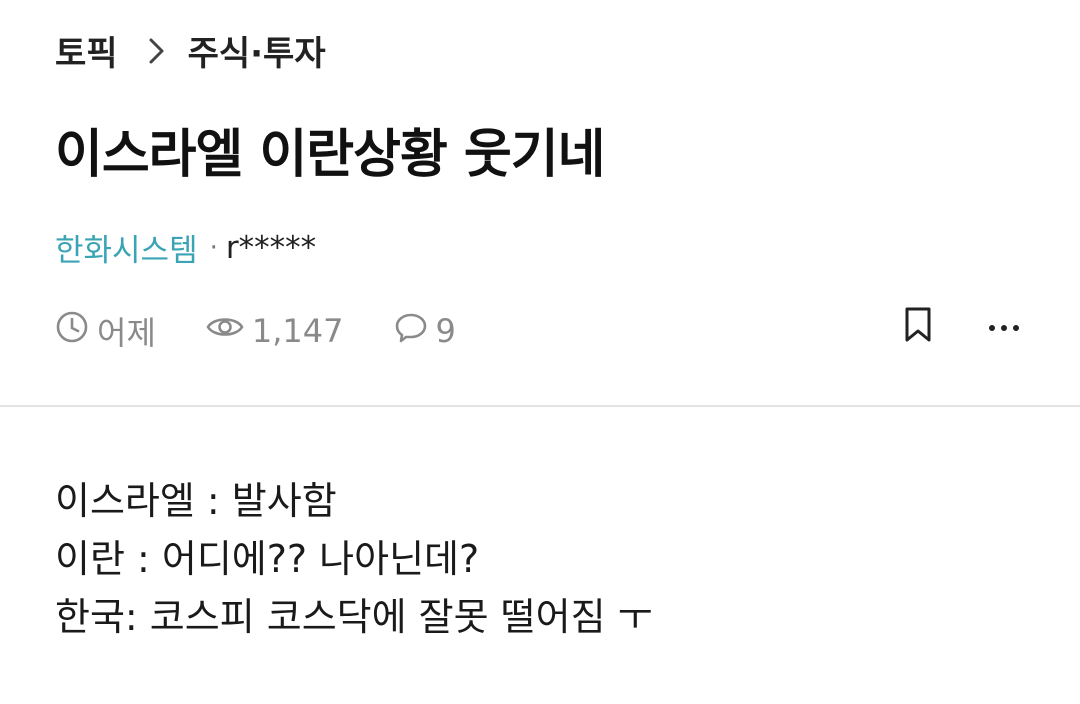 The height and width of the screenshot is (704, 1080). Describe the element at coordinates (445, 331) in the screenshot. I see `comment-count: 9` at that location.